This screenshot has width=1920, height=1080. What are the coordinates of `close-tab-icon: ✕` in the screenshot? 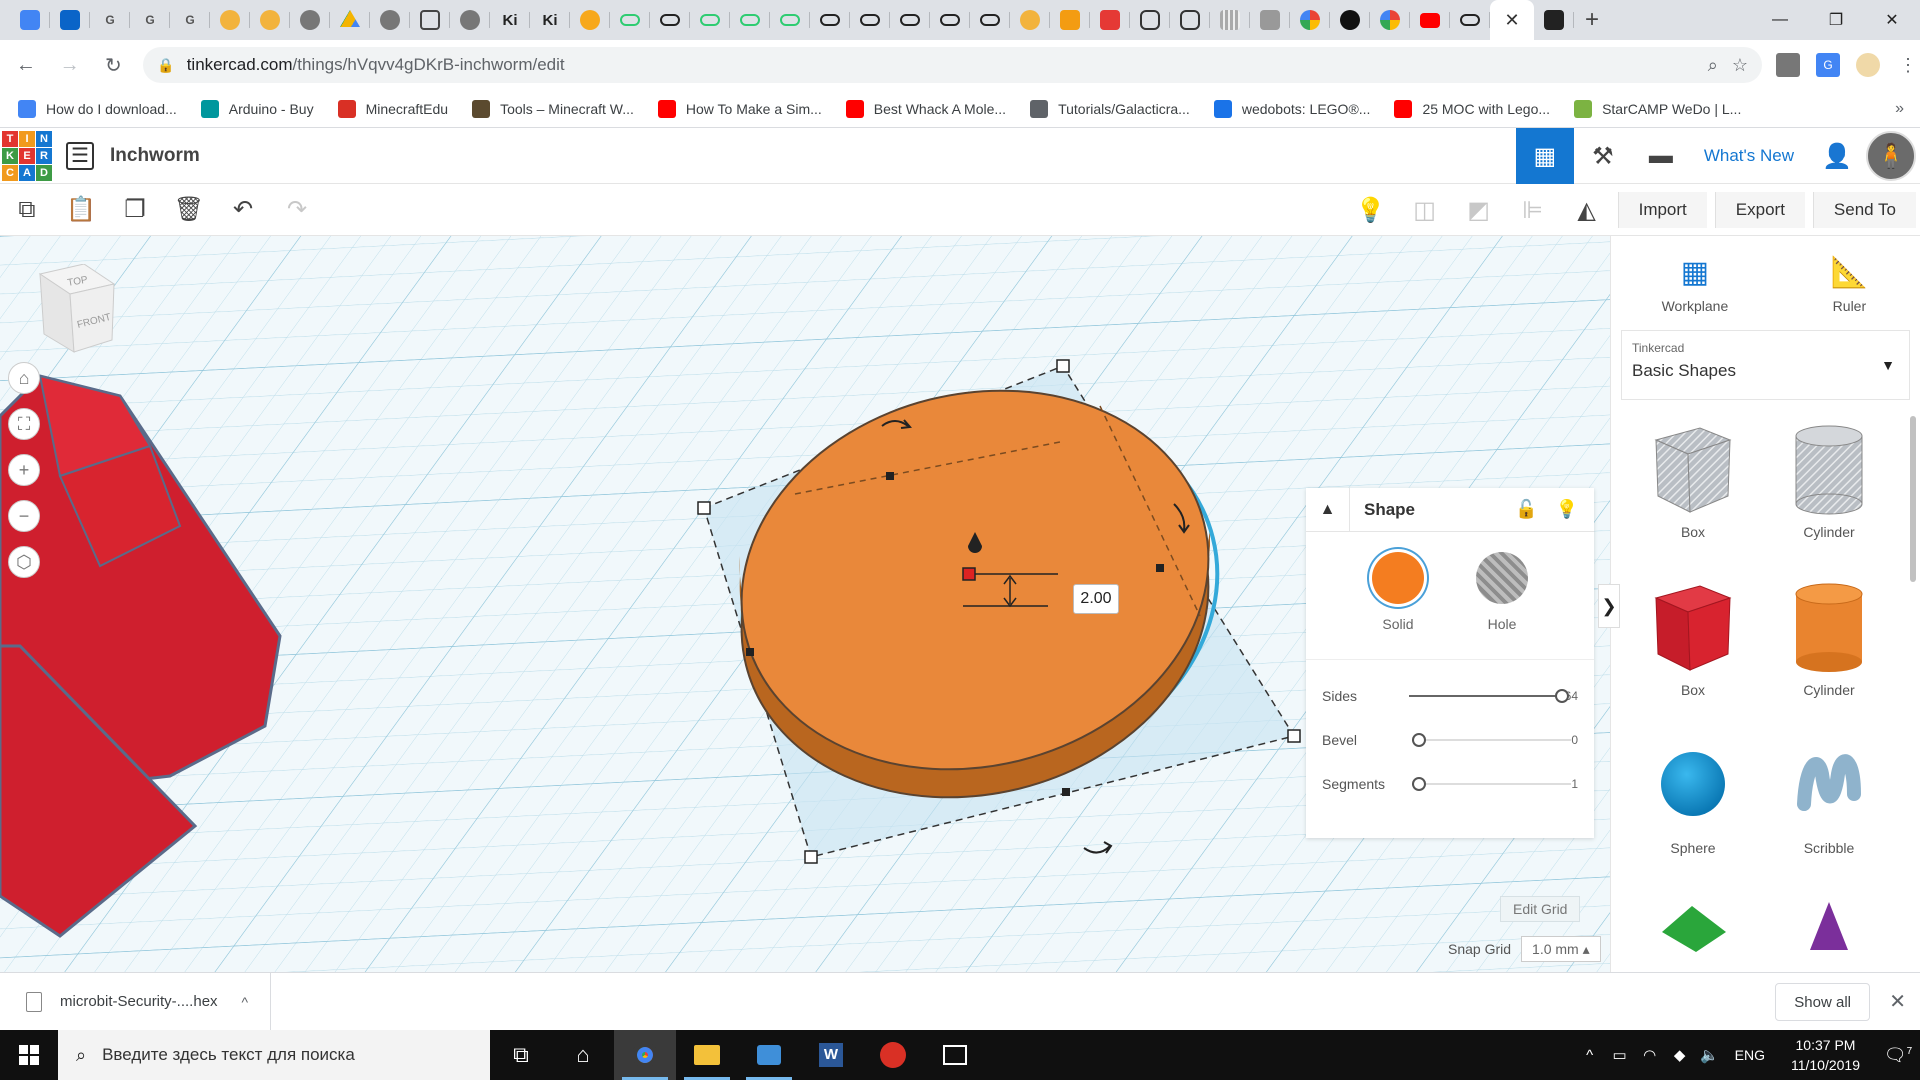 It's located at (1512, 20).